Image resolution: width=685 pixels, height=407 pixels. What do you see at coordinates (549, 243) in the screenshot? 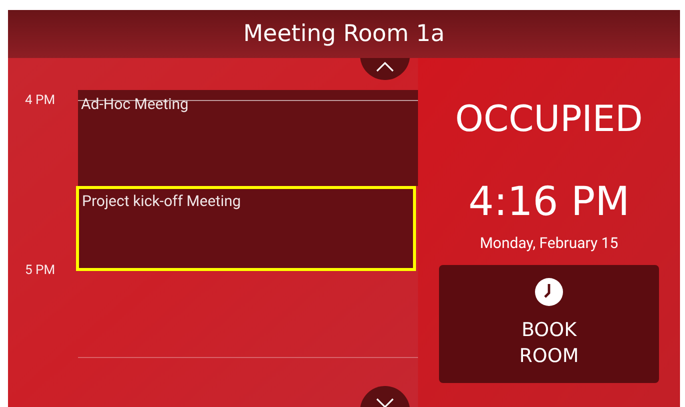
I see `current-date: Monday, February 15` at bounding box center [549, 243].